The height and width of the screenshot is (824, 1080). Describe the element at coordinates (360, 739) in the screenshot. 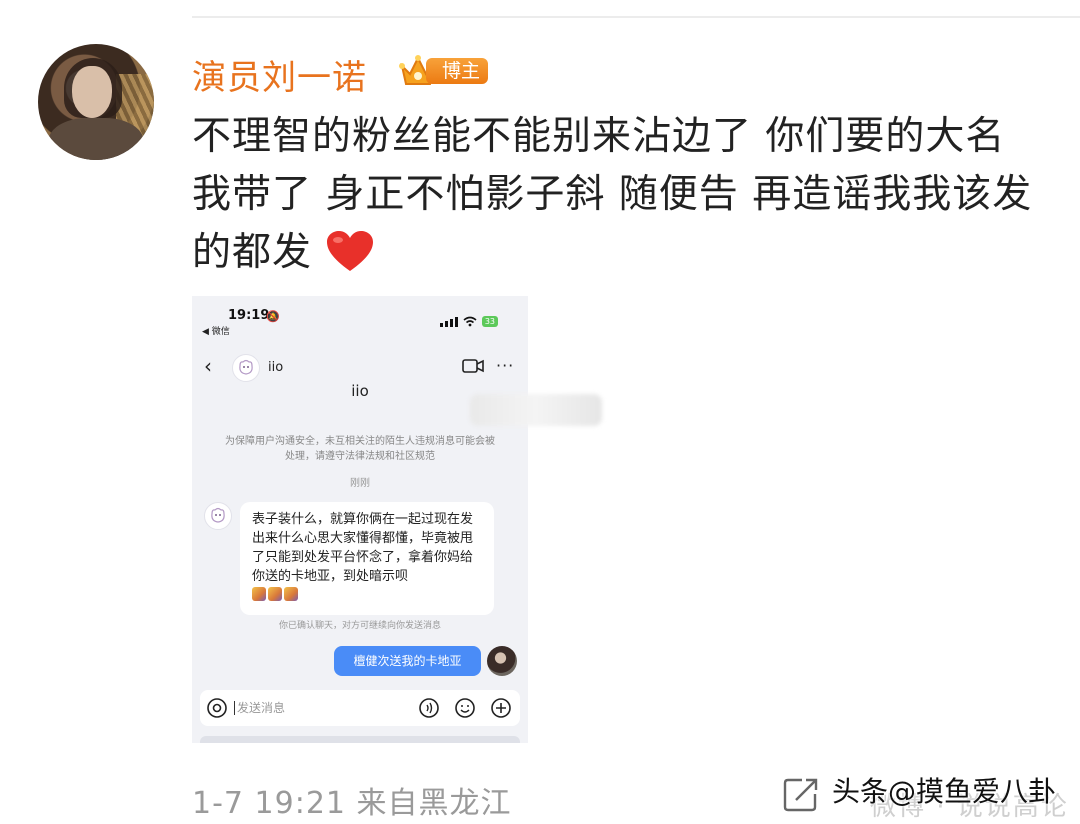

I see `bottom-strip` at that location.